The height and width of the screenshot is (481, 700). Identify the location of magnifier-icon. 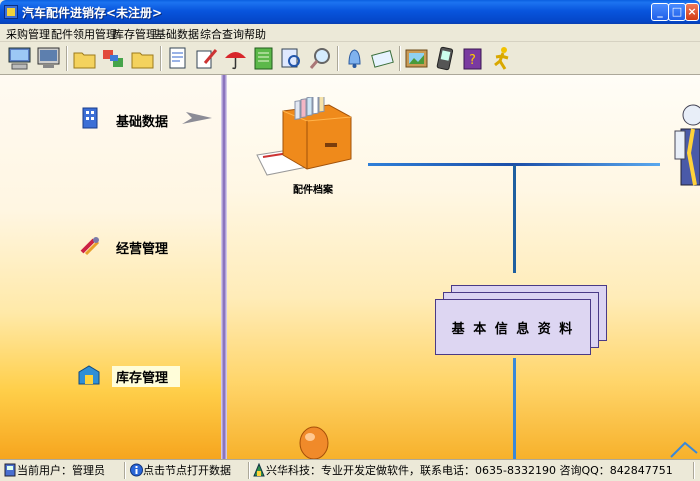
(320, 58).